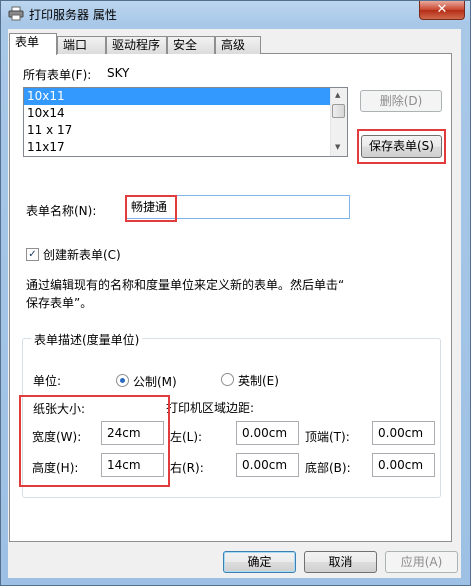  Describe the element at coordinates (238, 45) in the screenshot. I see `tab-advanced: 高级` at that location.